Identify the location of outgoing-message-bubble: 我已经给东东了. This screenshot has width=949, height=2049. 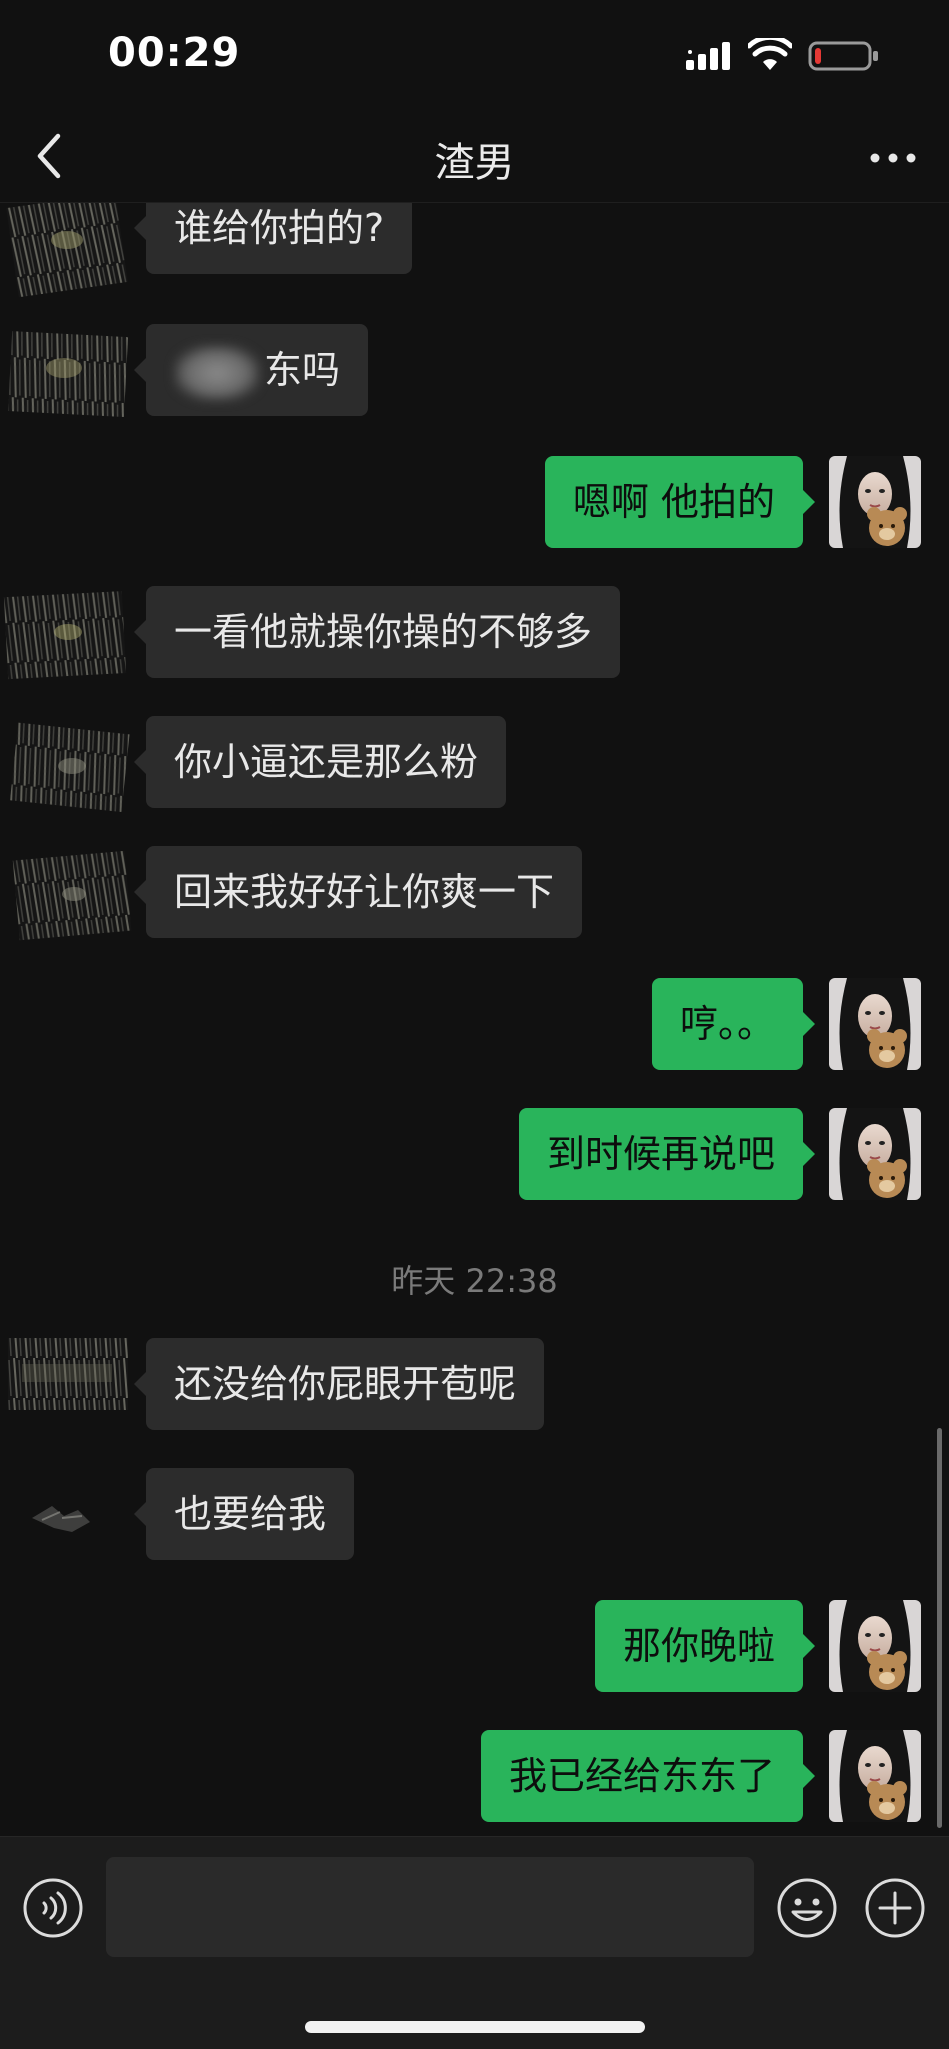
(648, 1776).